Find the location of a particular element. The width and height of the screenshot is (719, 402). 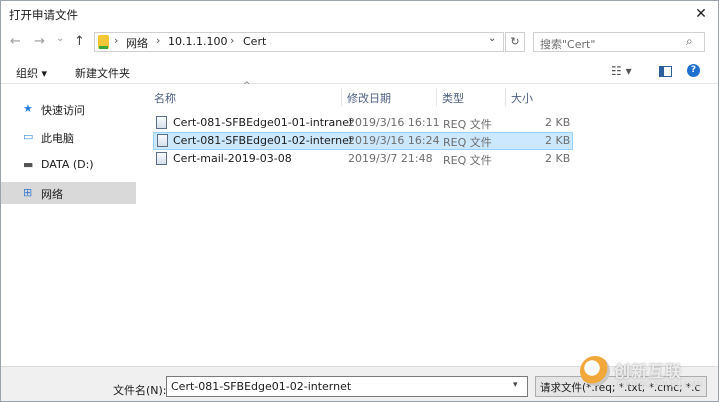

sidebar-item-data-drive: ▬ DATA (D:) is located at coordinates (68, 165).